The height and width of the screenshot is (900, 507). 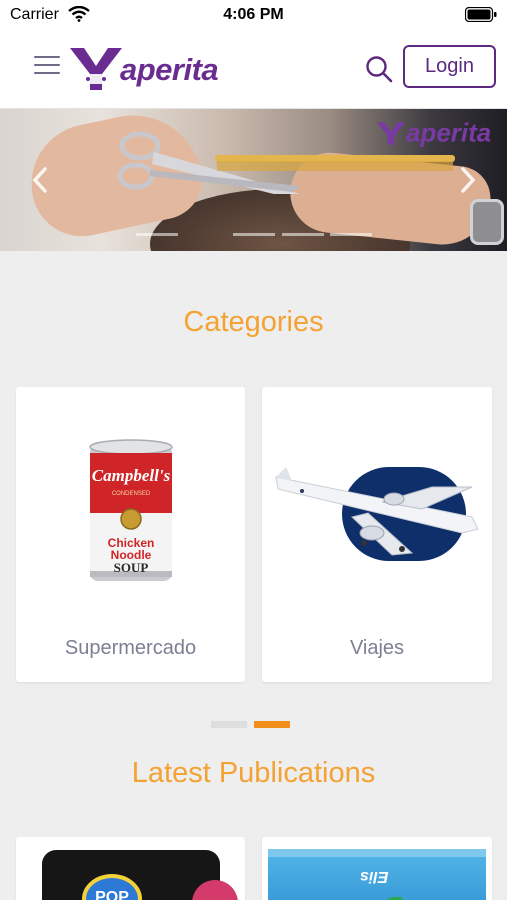 What do you see at coordinates (112, 887) in the screenshot?
I see `candy-pop-label: POP` at bounding box center [112, 887].